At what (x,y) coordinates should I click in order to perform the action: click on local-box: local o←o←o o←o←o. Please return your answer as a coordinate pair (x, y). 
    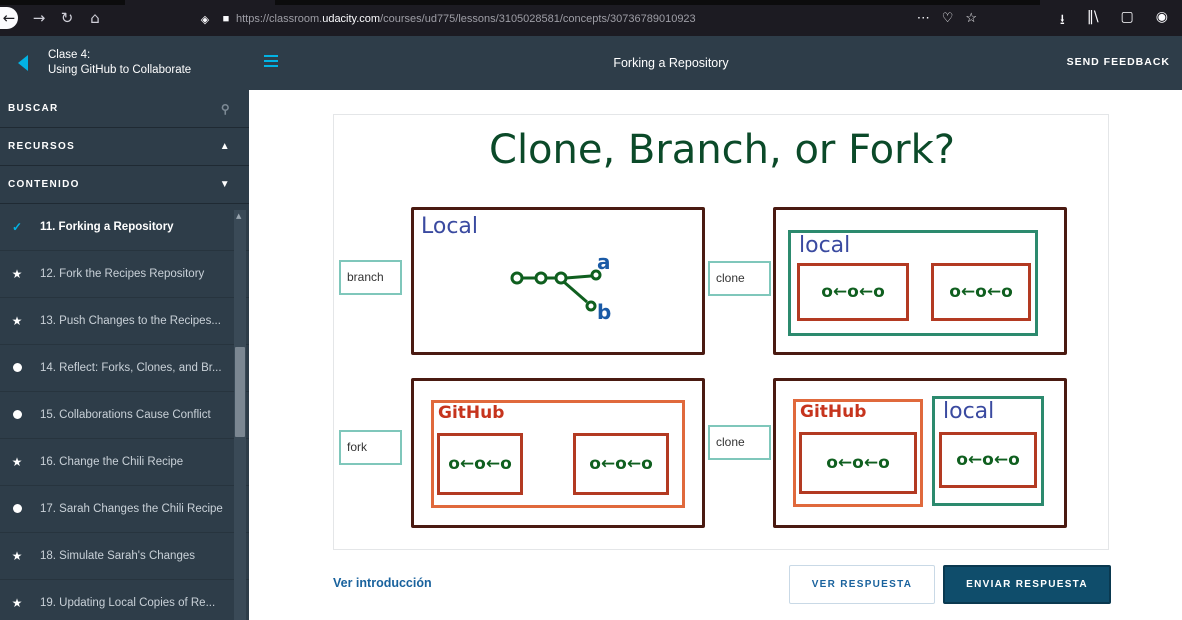
    Looking at the image, I should click on (913, 283).